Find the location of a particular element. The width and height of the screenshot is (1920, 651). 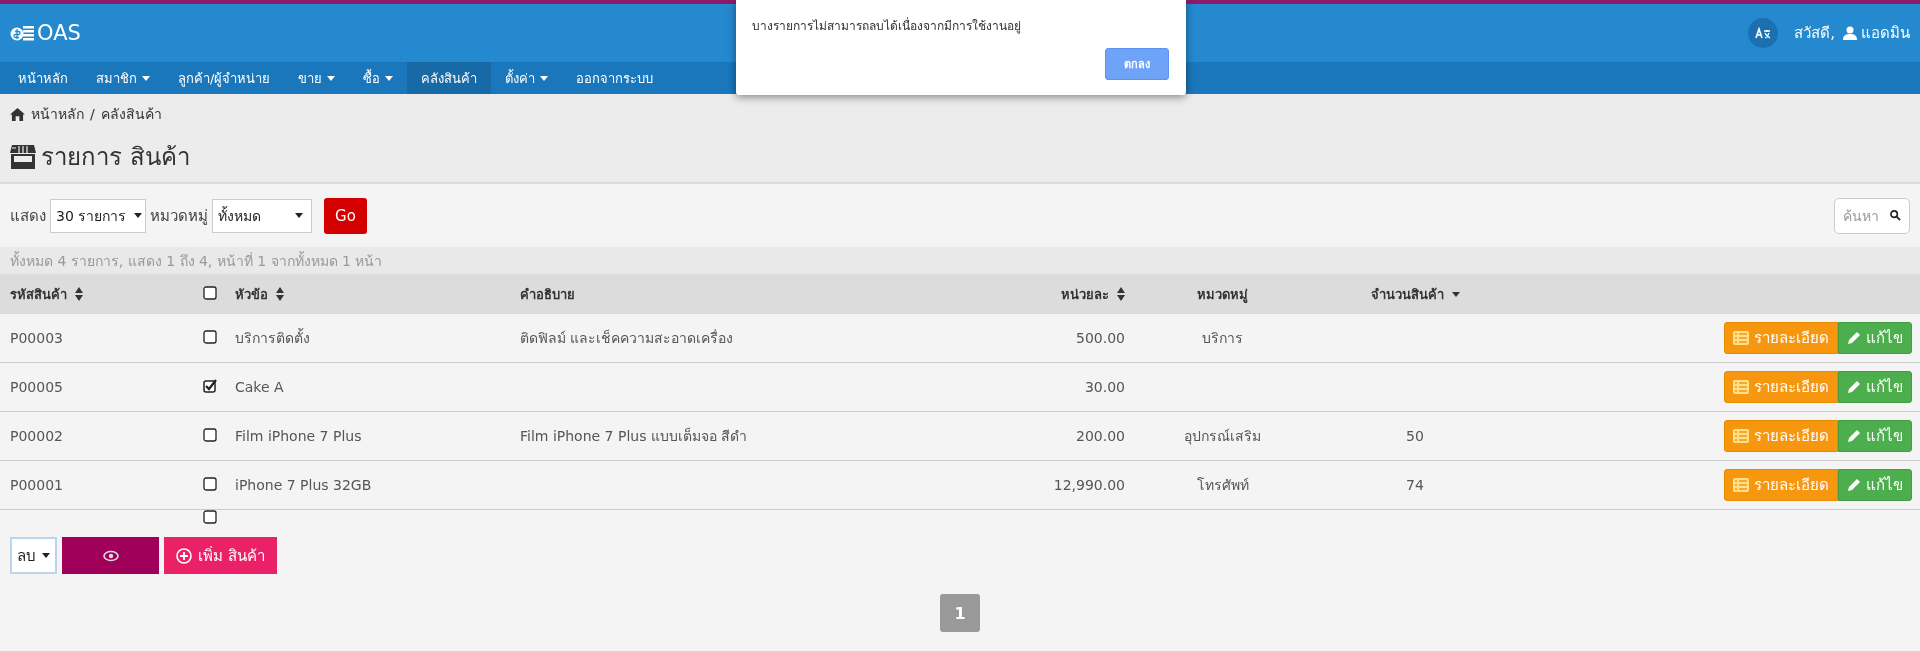

summary-text: ทั้งหมด 4 รายการ, แสดง 1 ถึง 4, หน้าที่ 1 จากทั้งหมด 1 หน้า is located at coordinates (960, 260).